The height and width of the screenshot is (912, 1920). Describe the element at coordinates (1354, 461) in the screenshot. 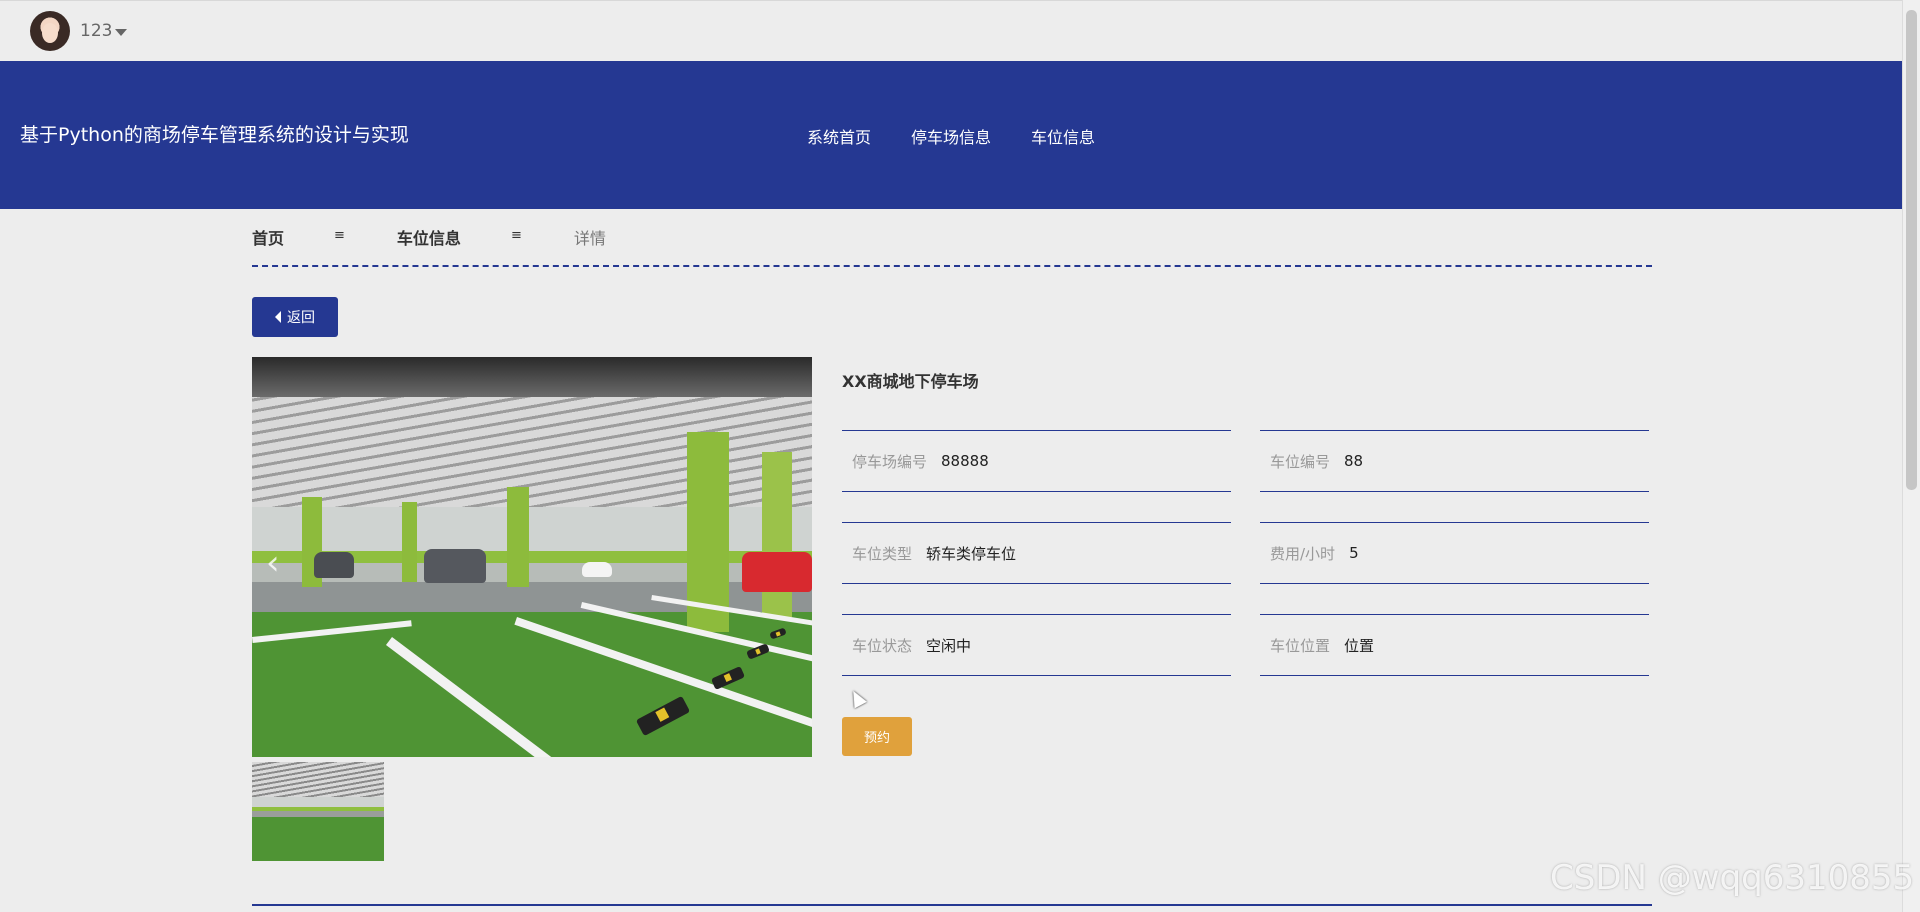

I see `field-value: 88` at that location.